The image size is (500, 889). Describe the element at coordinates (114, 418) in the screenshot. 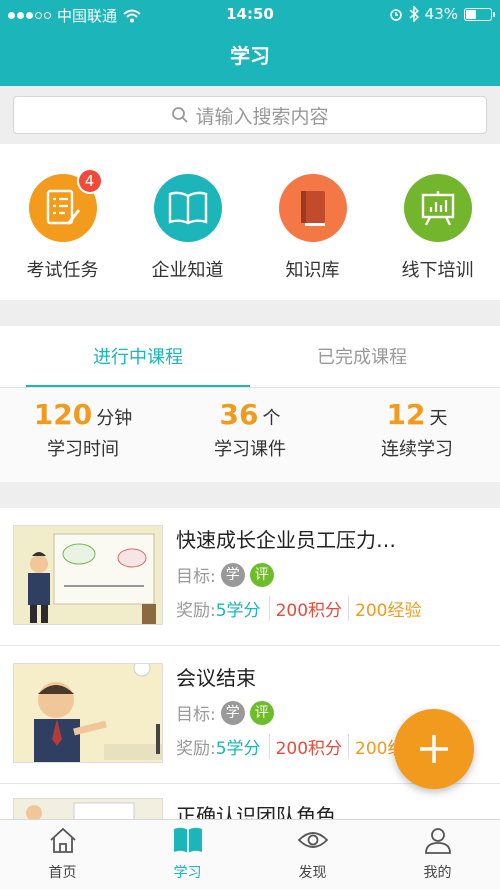

I see `stat-unit: 分钟` at that location.